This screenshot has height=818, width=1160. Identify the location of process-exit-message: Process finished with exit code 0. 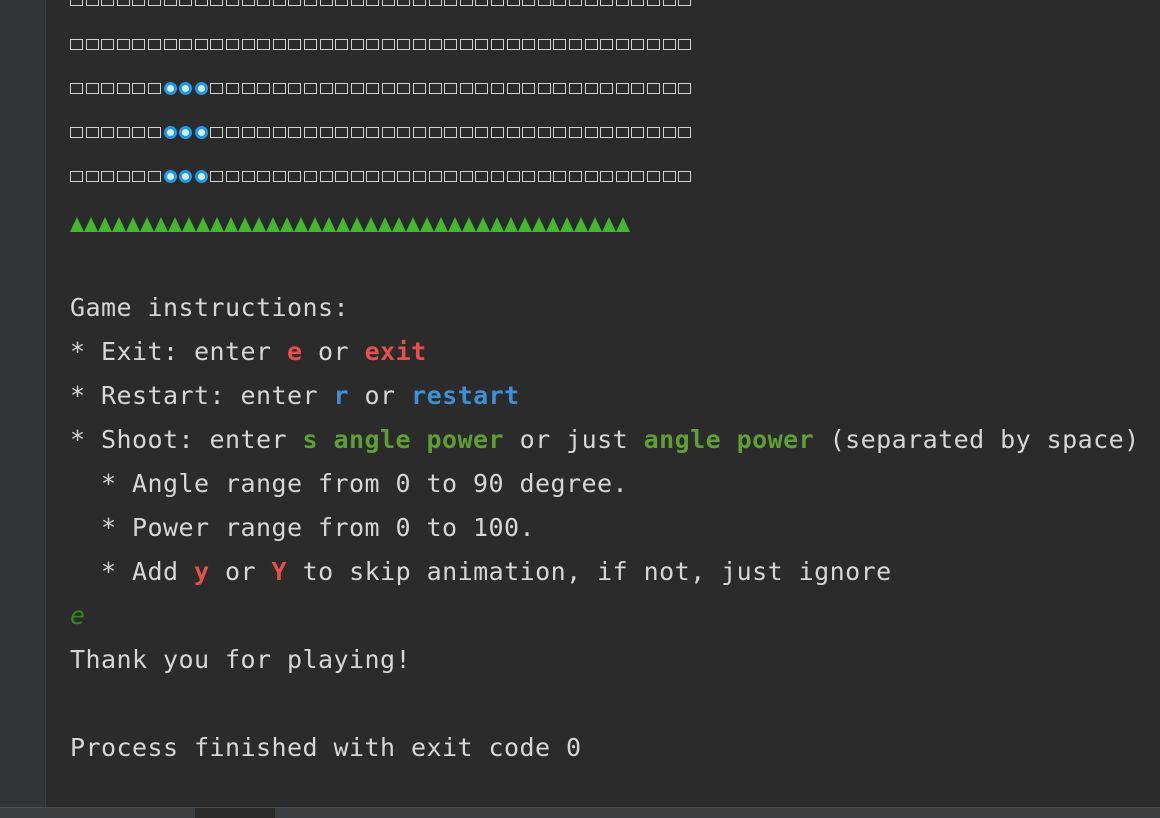
(326, 747).